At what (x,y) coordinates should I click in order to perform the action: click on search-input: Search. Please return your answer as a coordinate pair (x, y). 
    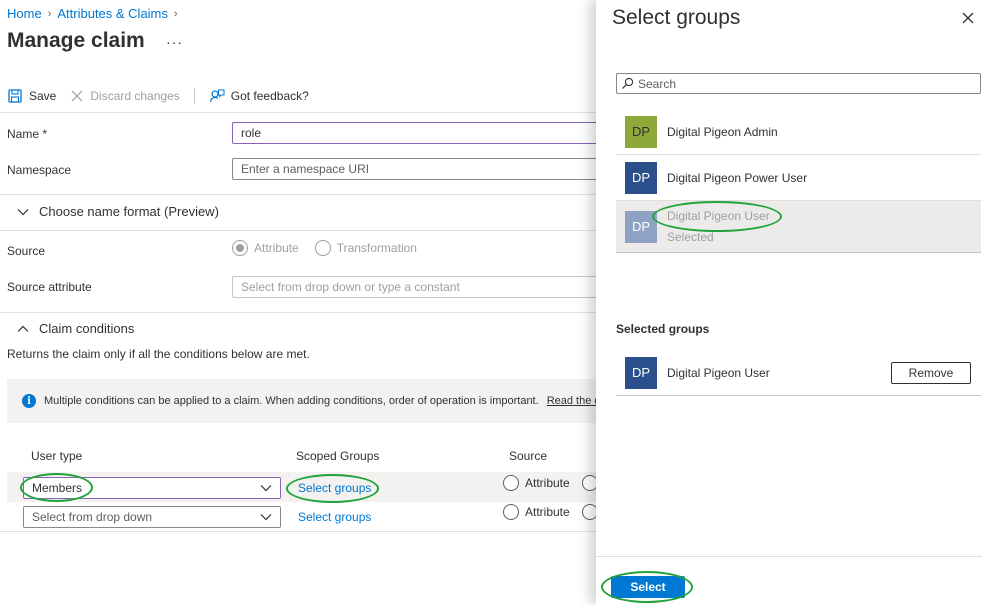
    Looking at the image, I should click on (798, 83).